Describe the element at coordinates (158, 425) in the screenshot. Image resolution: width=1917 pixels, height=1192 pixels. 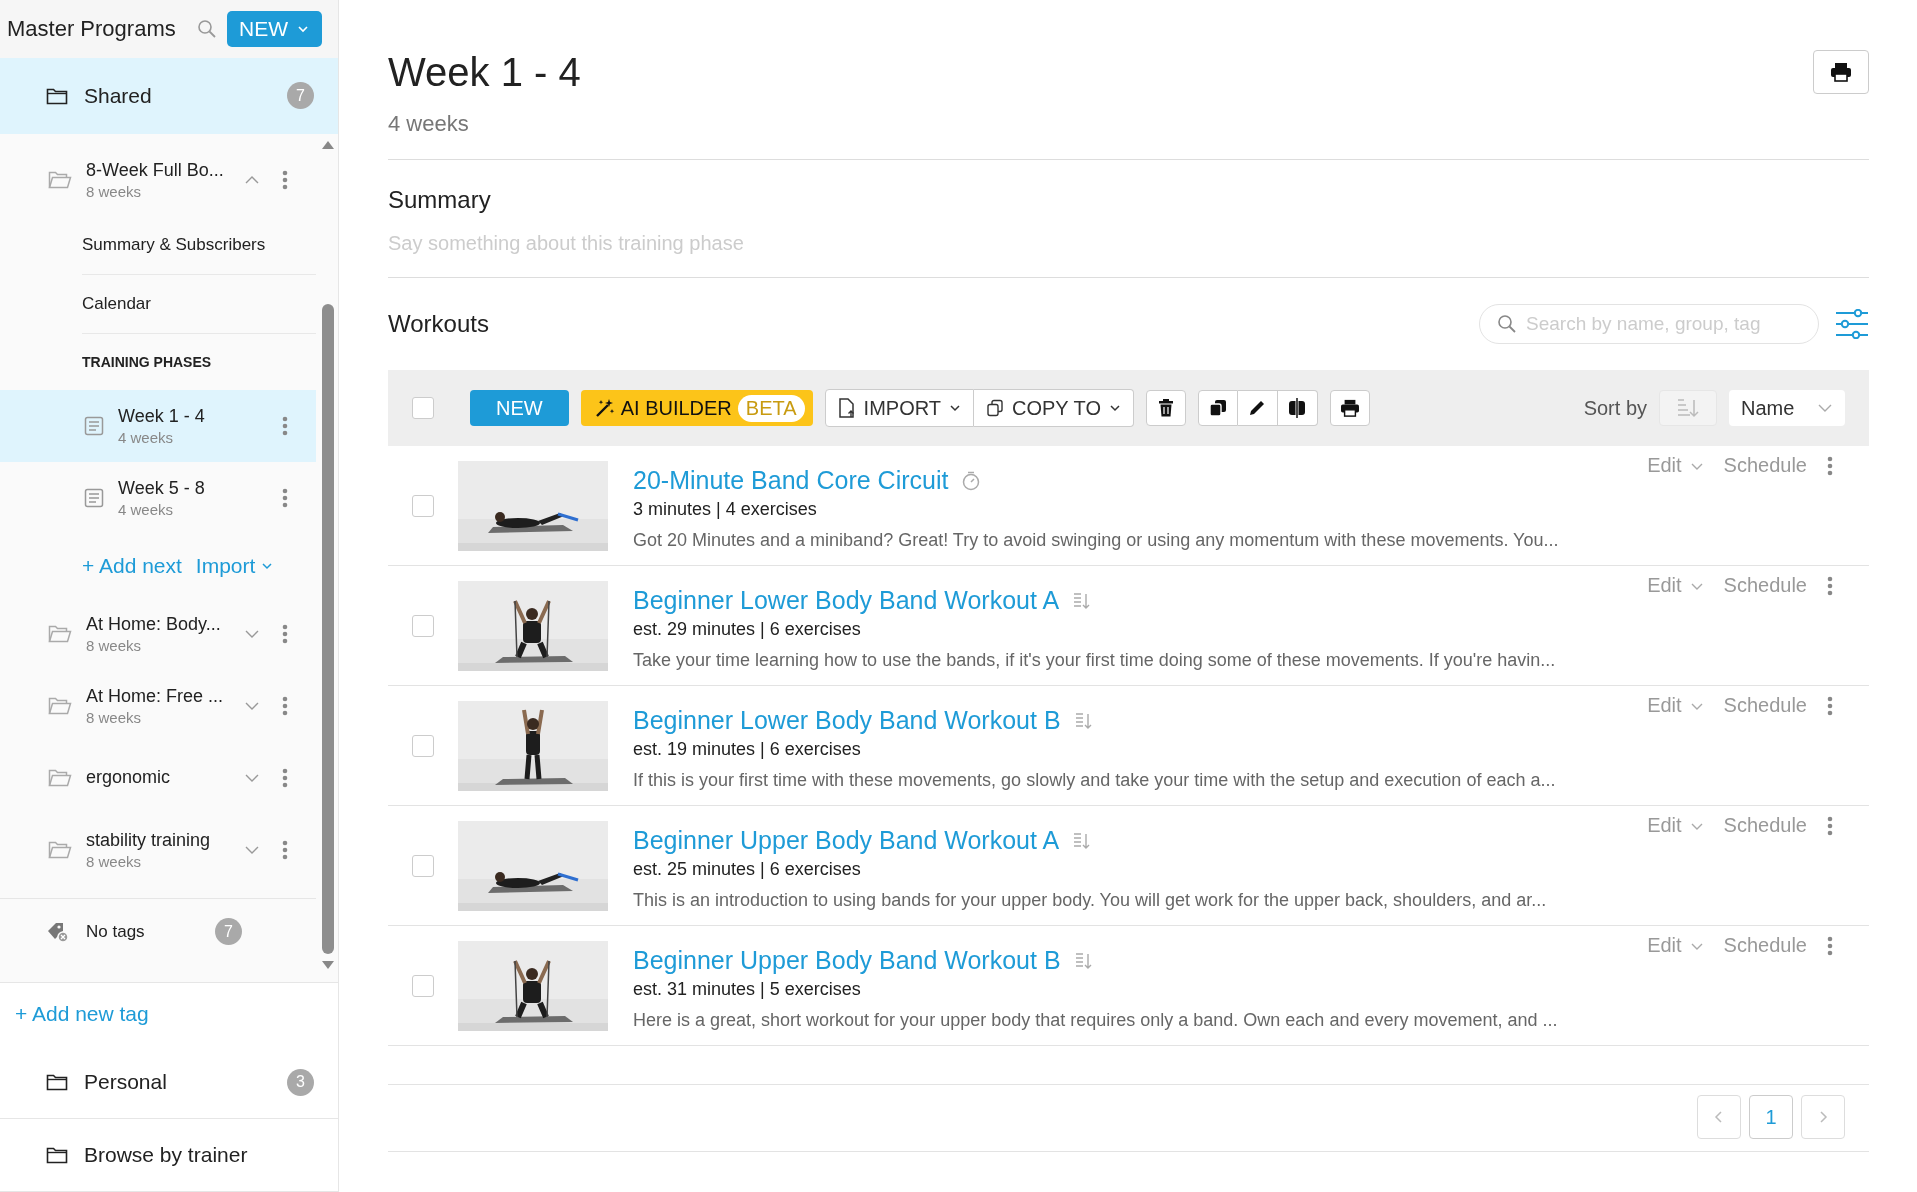
I see `phase-item: Week 1 - 4 4 weeks` at that location.